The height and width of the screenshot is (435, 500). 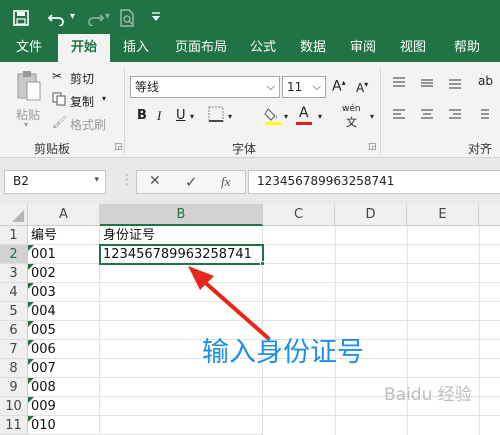 I want to click on bold-button: B, so click(x=142, y=115).